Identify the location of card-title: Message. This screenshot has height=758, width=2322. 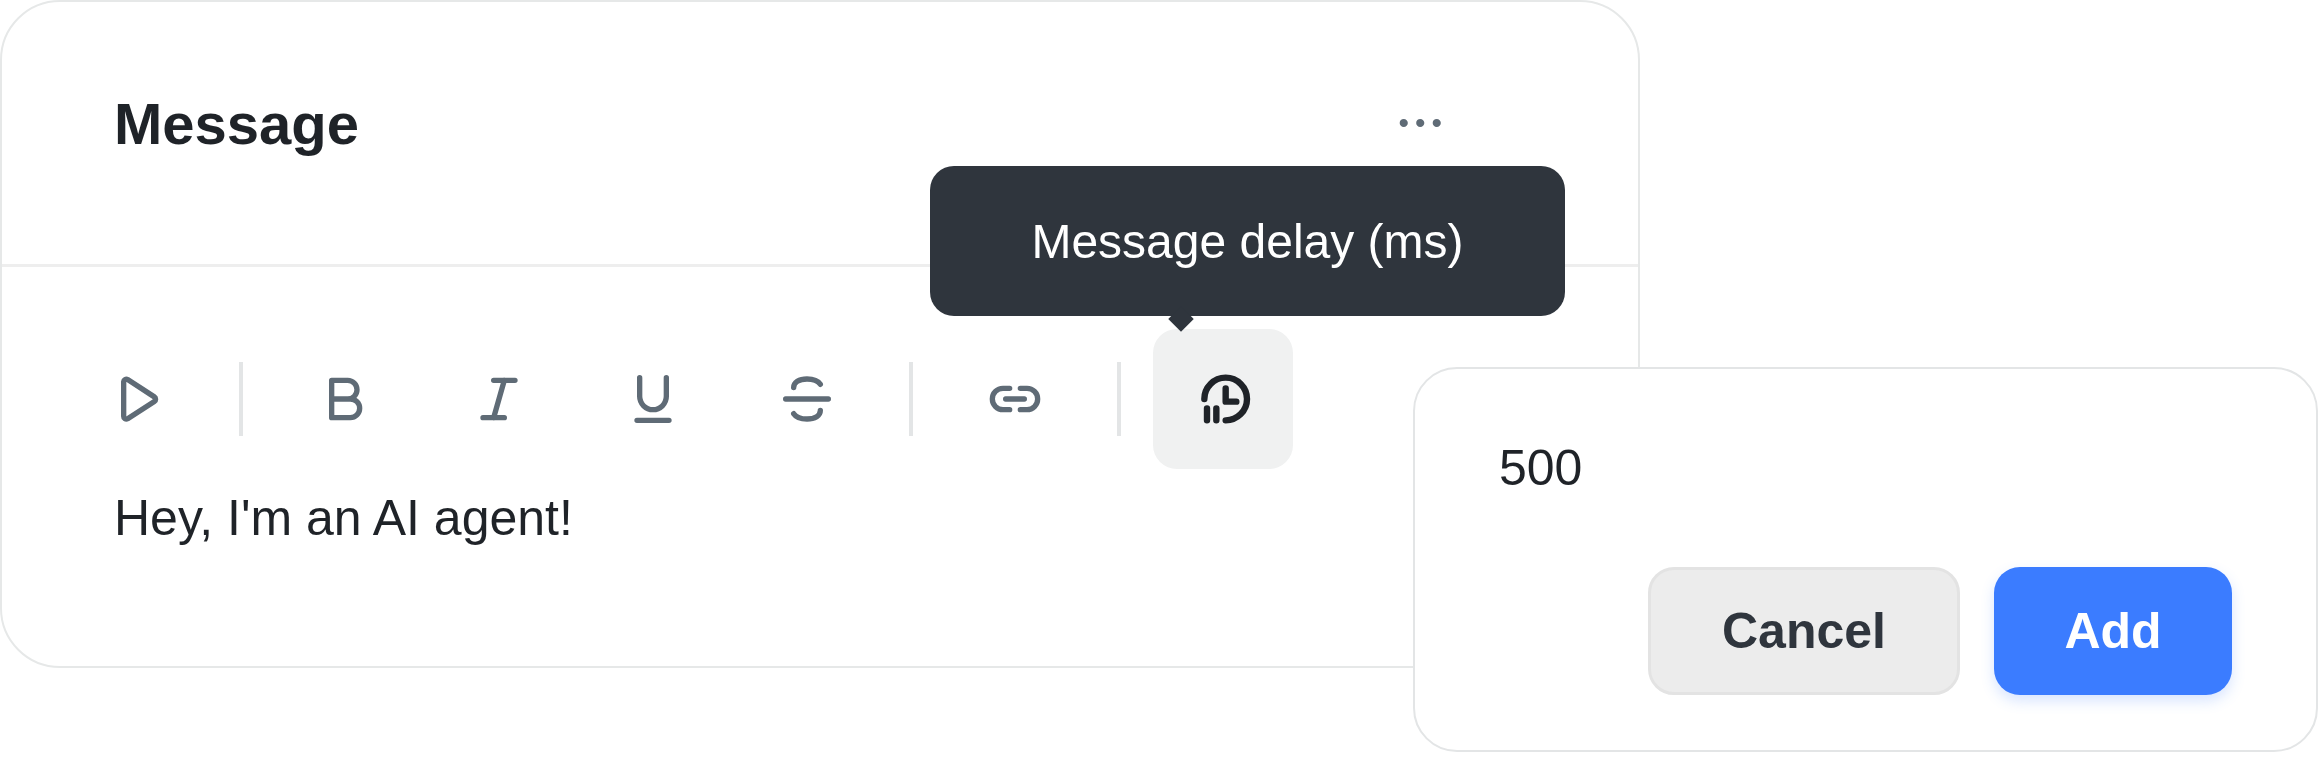
(237, 123).